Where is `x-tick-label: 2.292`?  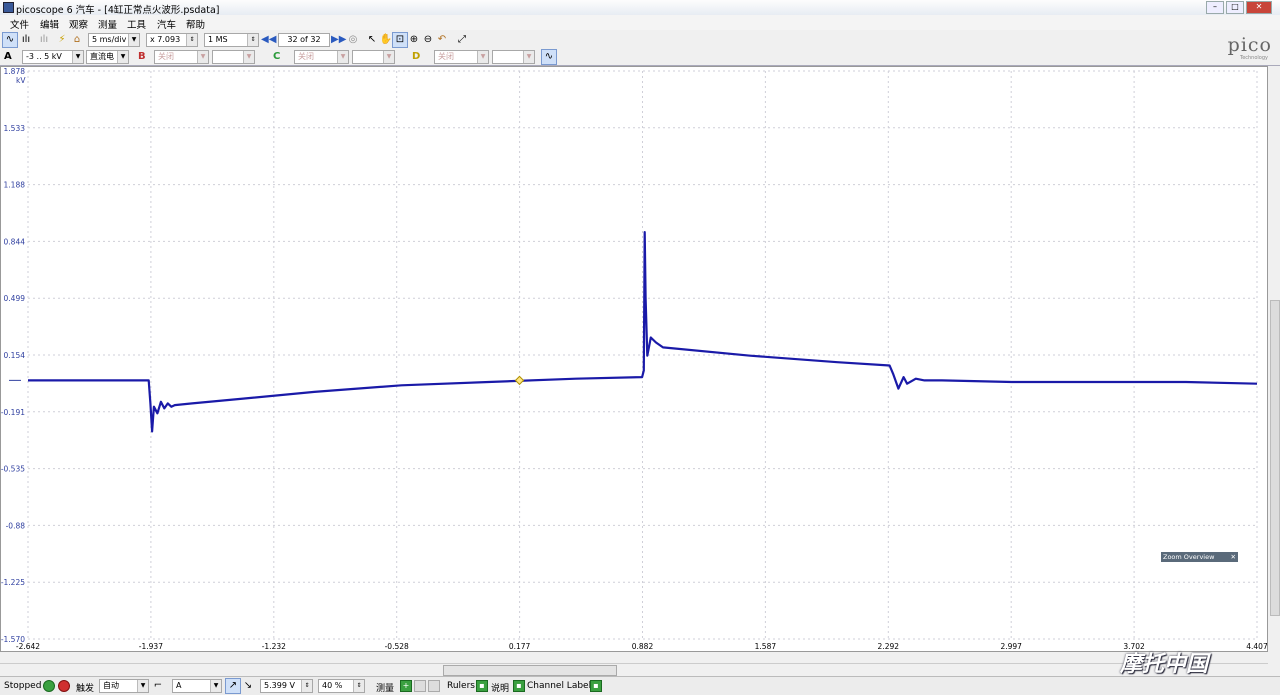
x-tick-label: 2.292 is located at coordinates (889, 646).